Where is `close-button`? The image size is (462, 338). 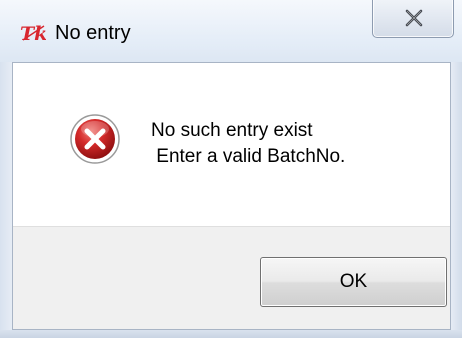 close-button is located at coordinates (413, 19).